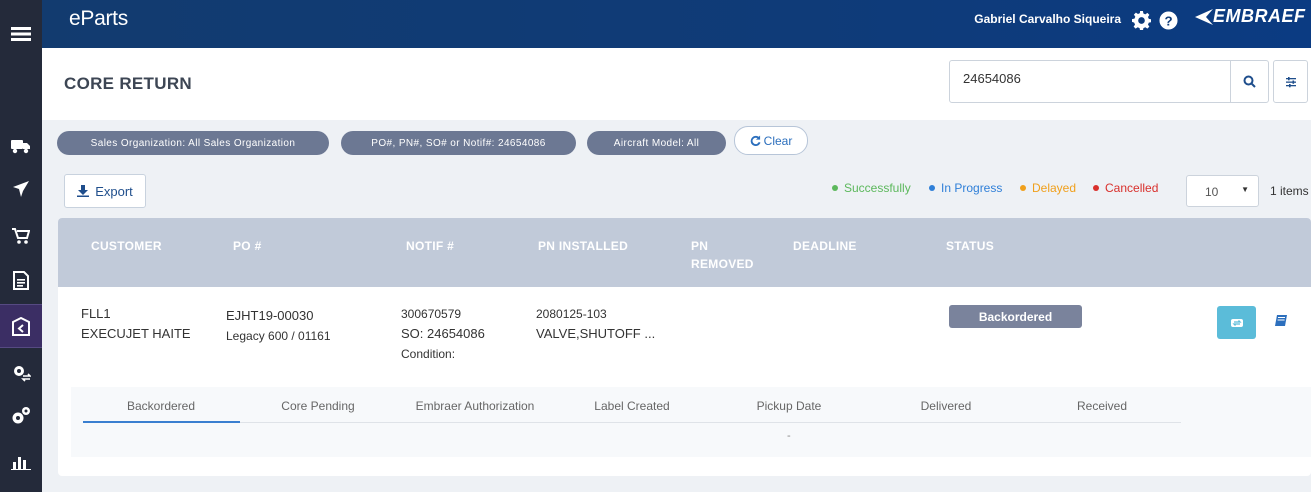 The height and width of the screenshot is (492, 1311). Describe the element at coordinates (632, 422) in the screenshot. I see `steps-track` at that location.